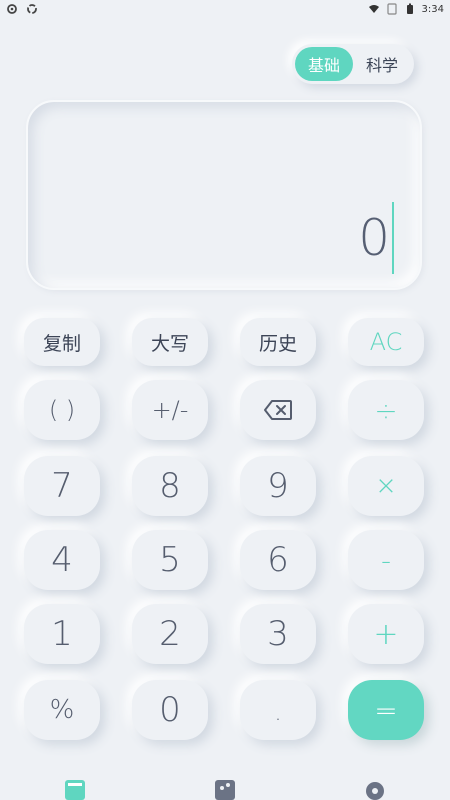 This screenshot has width=450, height=800. I want to click on sign-toggle-button: +/-, so click(170, 410).